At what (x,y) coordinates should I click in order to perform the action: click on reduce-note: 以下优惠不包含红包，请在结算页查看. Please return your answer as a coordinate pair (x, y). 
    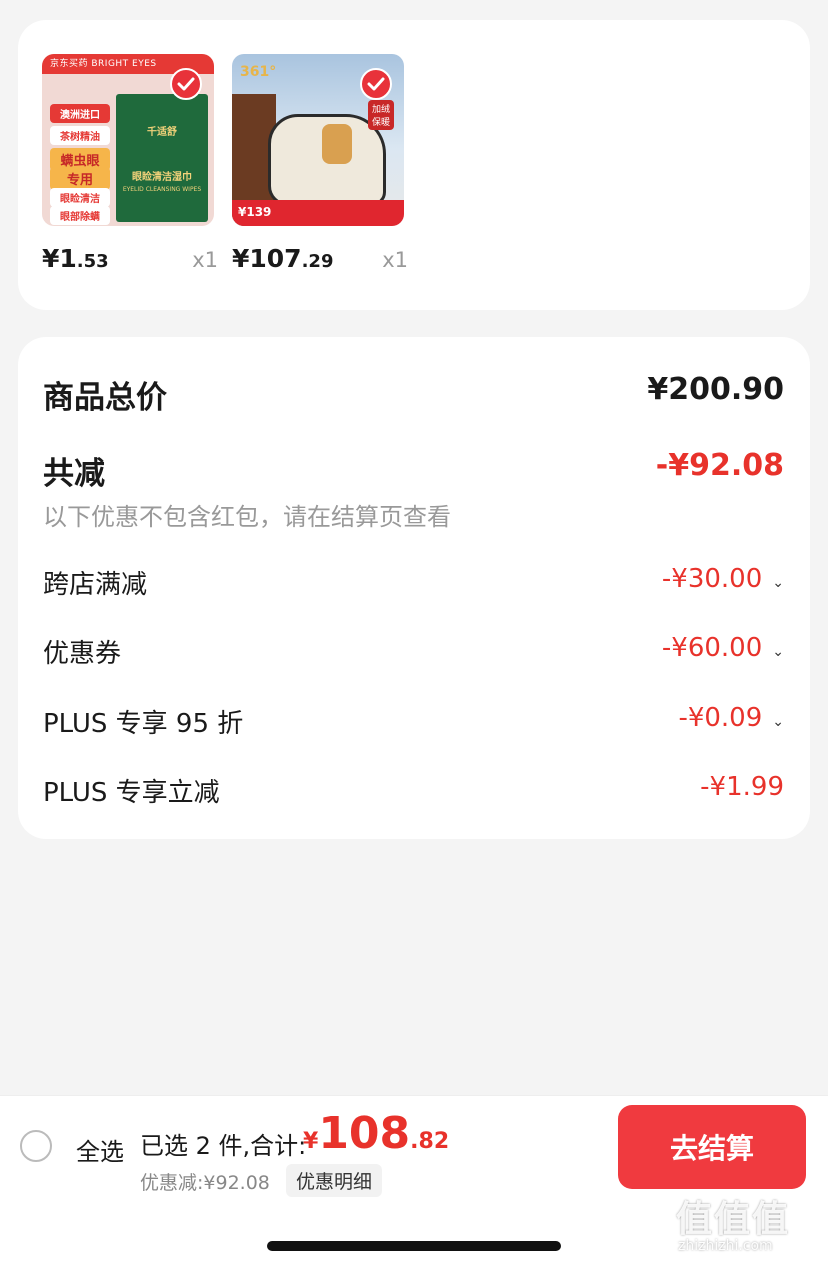
    Looking at the image, I should click on (247, 517).